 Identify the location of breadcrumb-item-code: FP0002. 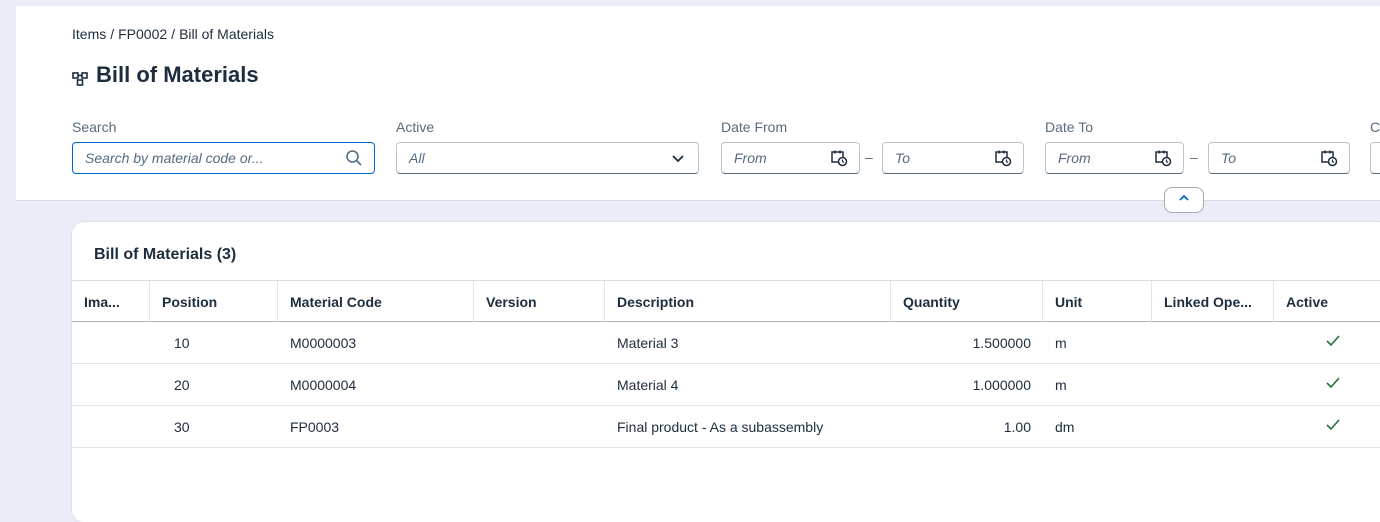
(142, 34).